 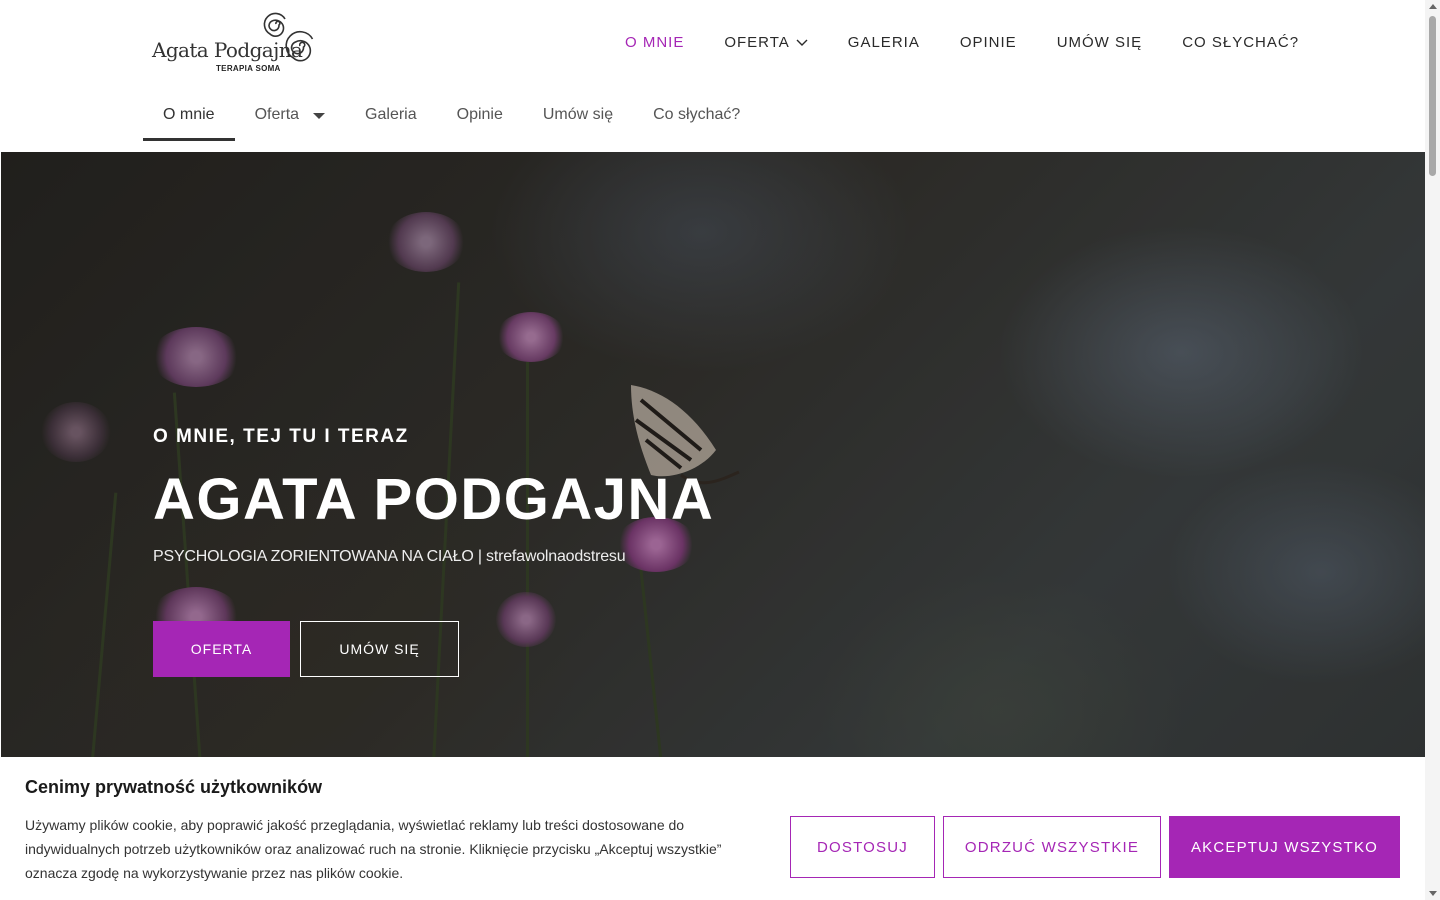 I want to click on tab-label: Co słychać?, so click(x=697, y=114).